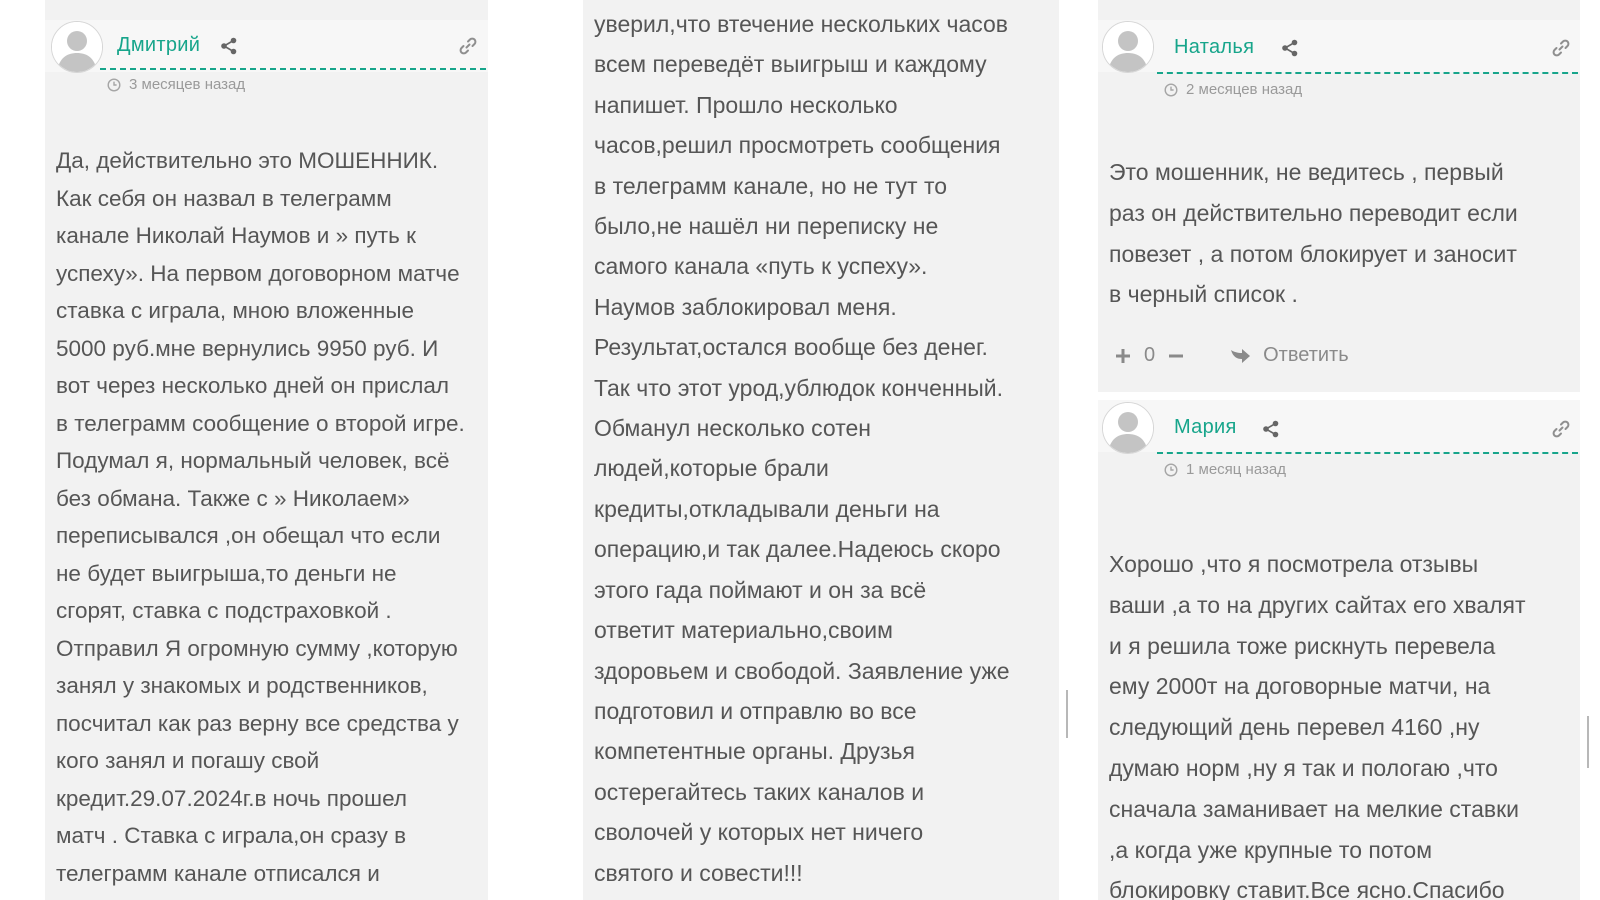 The image size is (1600, 900). Describe the element at coordinates (1339, 396) in the screenshot. I see `comment-separator` at that location.